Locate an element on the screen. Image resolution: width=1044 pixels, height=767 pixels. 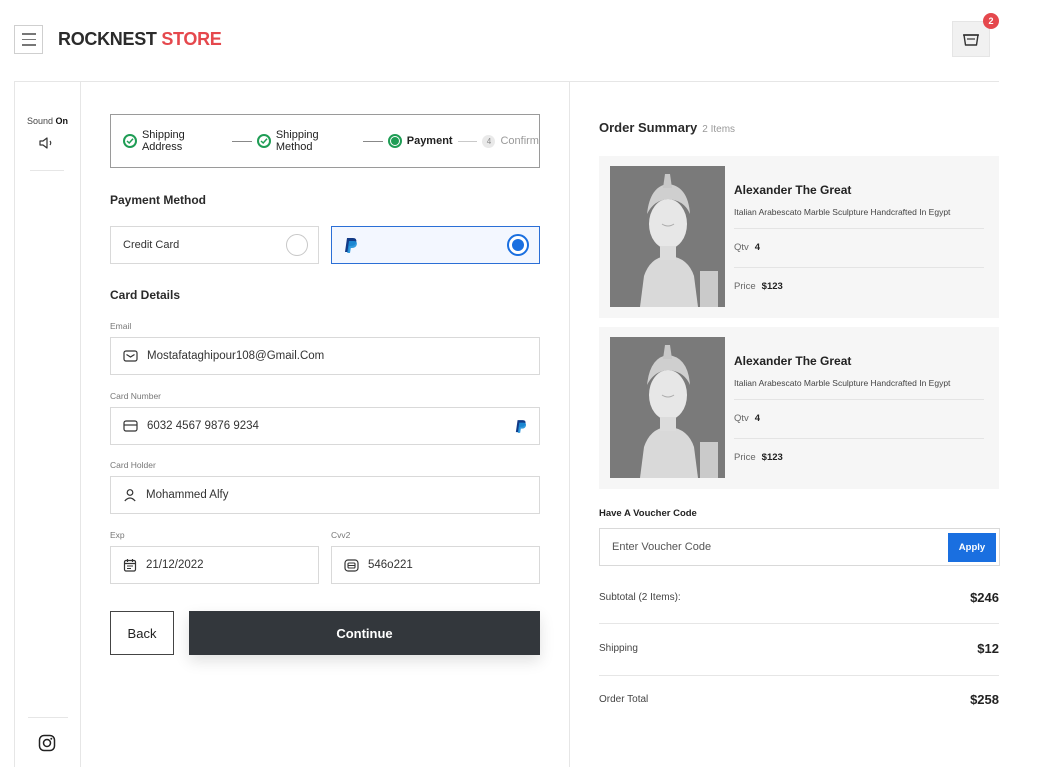
shipping-value: $12 is located at coordinates (988, 648).